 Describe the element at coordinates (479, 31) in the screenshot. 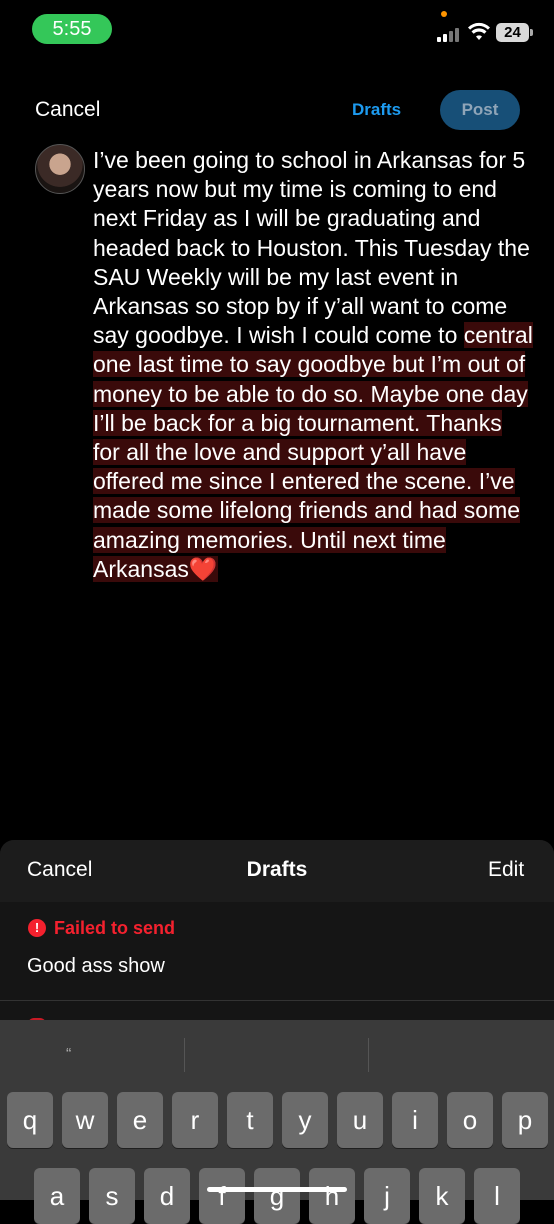

I see `wifi-icon` at that location.